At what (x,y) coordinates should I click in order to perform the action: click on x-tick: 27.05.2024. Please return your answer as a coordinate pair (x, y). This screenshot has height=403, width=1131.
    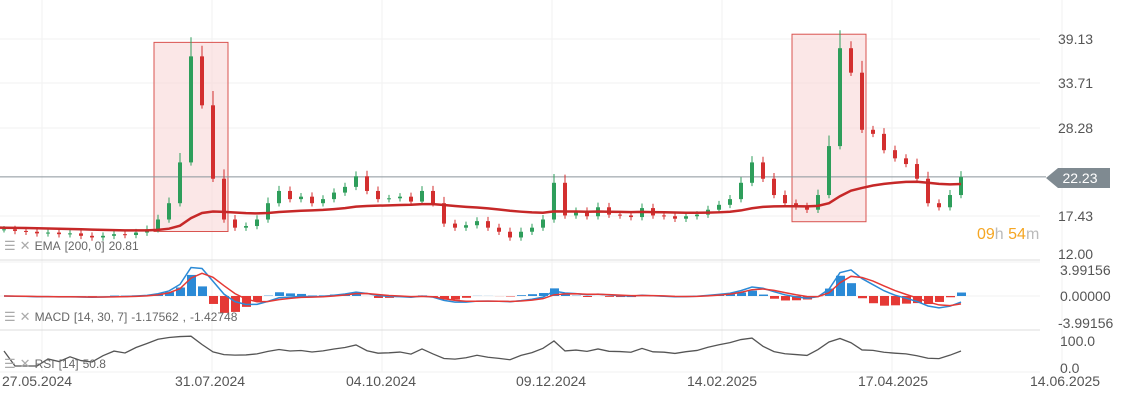
    Looking at the image, I should click on (37, 381).